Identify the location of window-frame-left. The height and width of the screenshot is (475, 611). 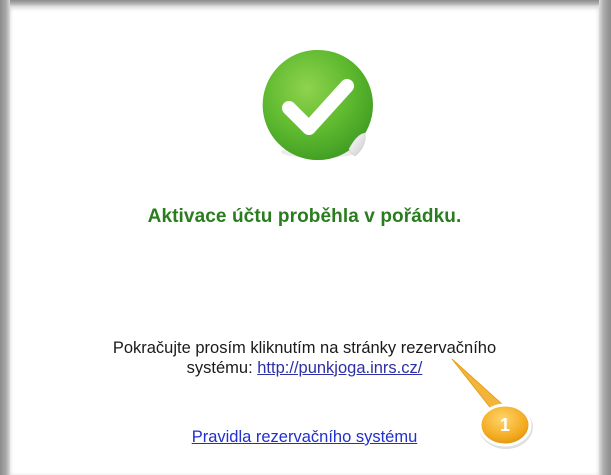
(5, 237).